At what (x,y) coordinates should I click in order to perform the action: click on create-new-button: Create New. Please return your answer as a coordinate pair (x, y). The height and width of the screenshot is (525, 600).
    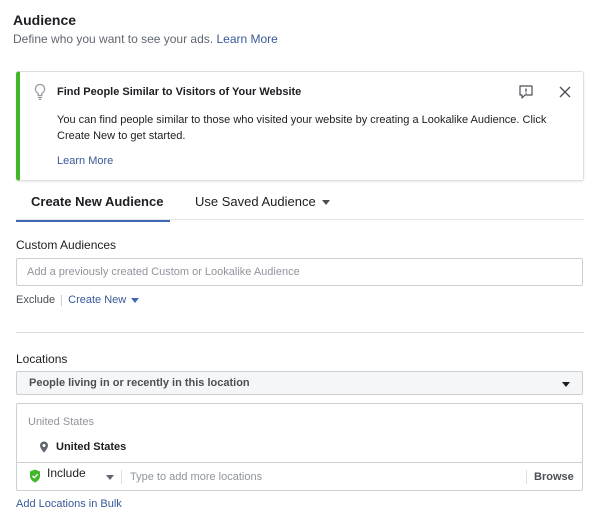
    Looking at the image, I should click on (104, 300).